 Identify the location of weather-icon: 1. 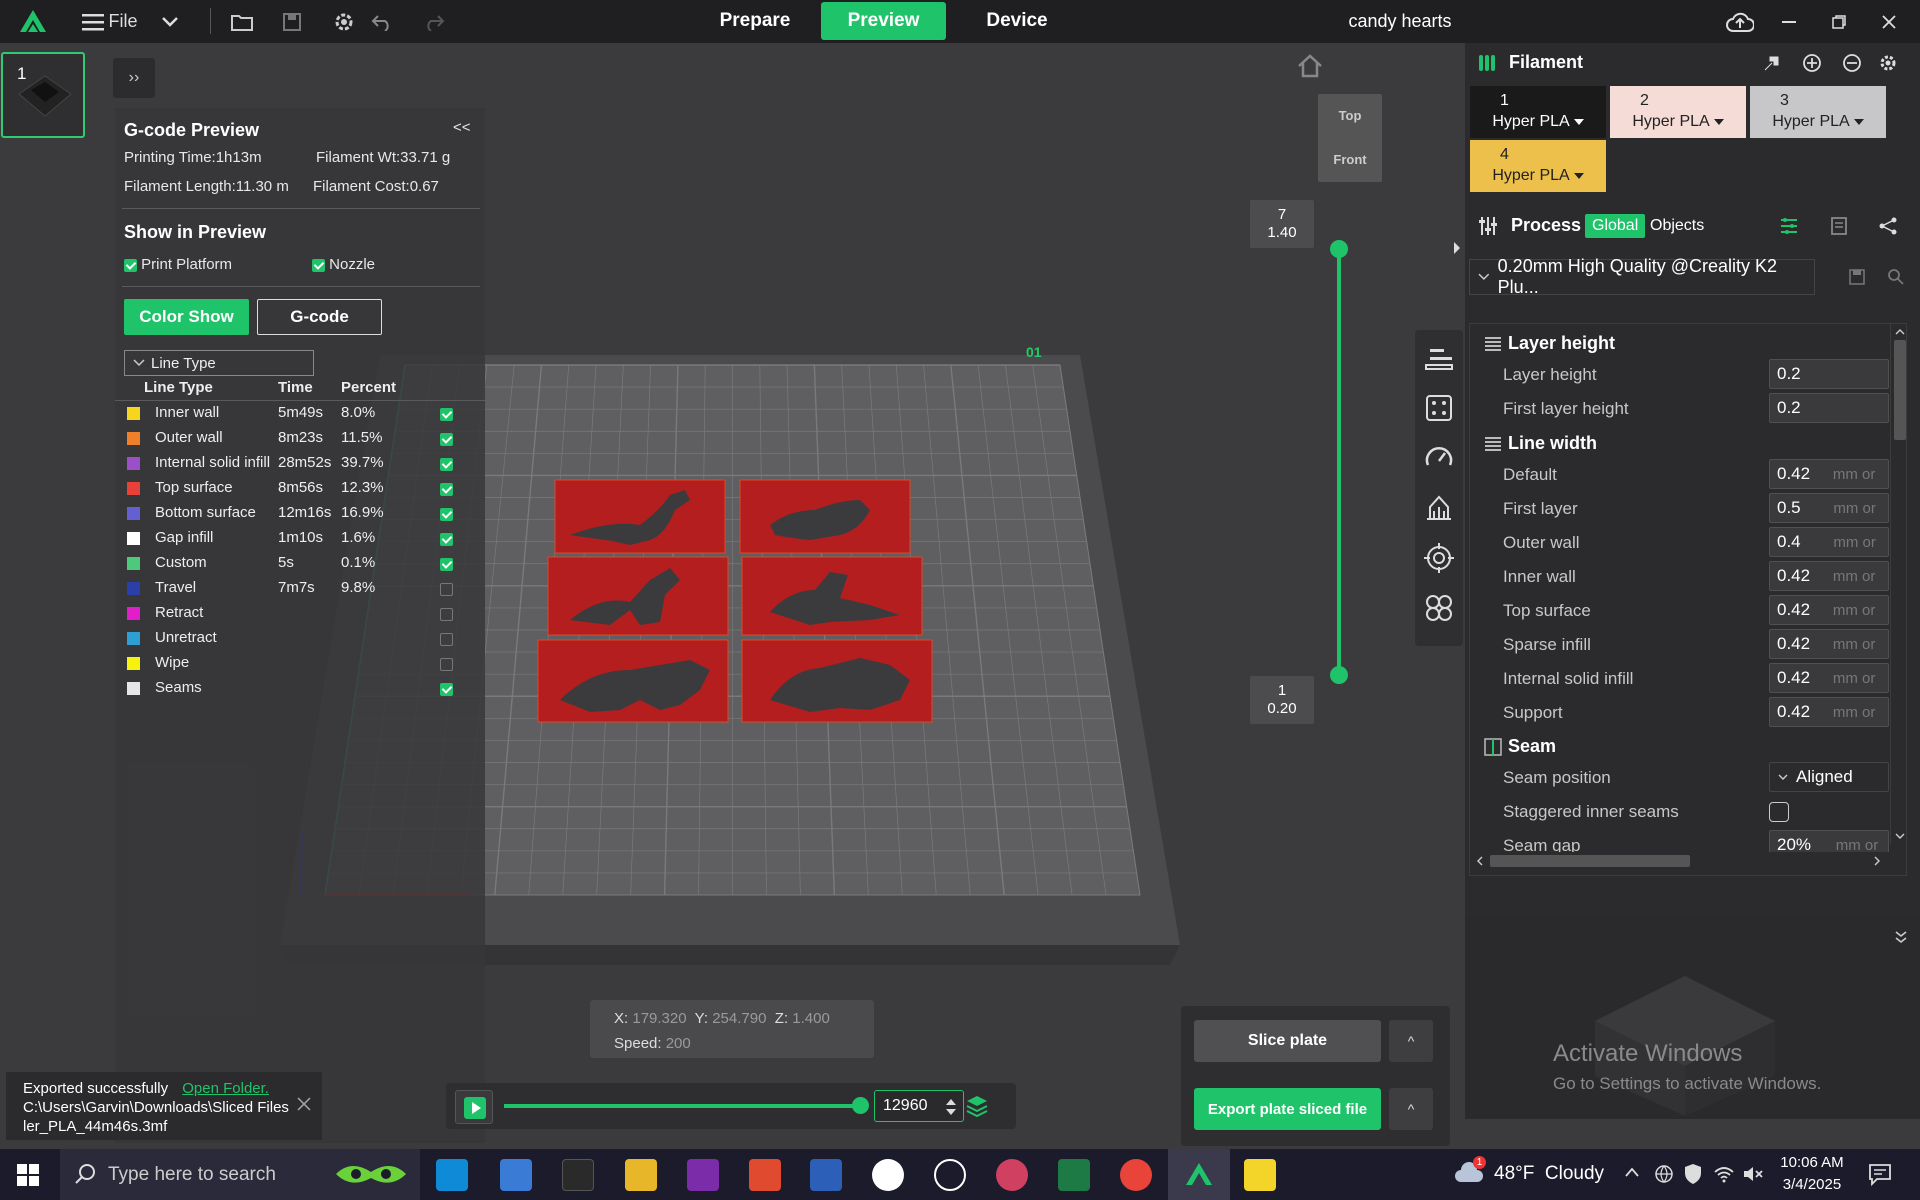
(1470, 1171).